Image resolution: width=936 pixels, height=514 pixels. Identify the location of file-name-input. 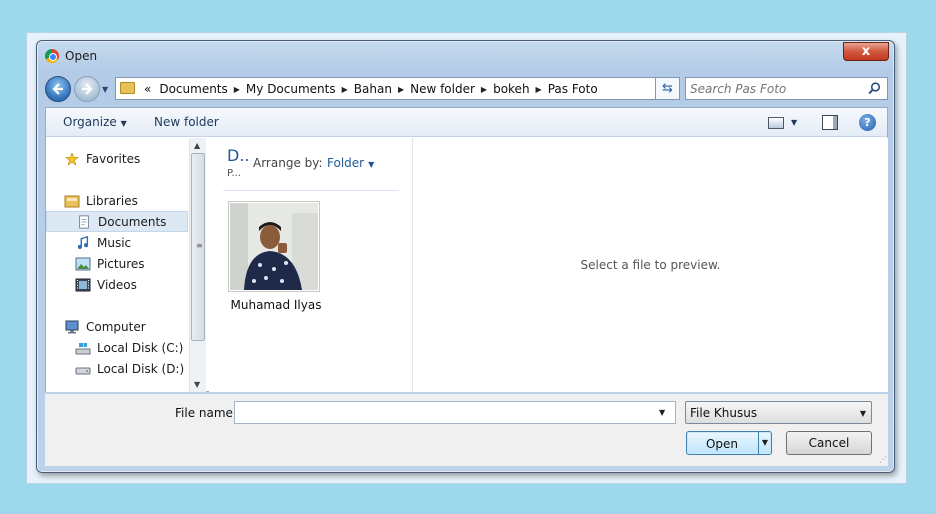
(455, 412).